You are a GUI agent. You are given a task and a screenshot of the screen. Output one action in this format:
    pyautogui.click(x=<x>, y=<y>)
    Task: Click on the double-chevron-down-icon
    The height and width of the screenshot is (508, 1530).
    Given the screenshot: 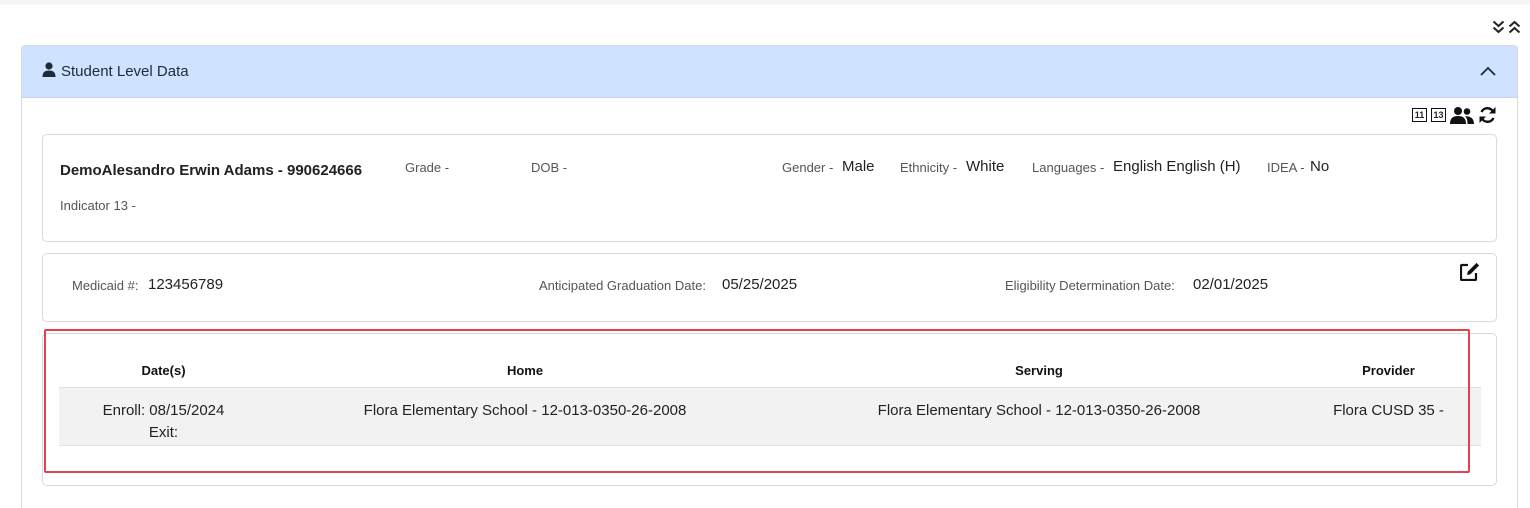 What is the action you would take?
    pyautogui.click(x=1498, y=27)
    